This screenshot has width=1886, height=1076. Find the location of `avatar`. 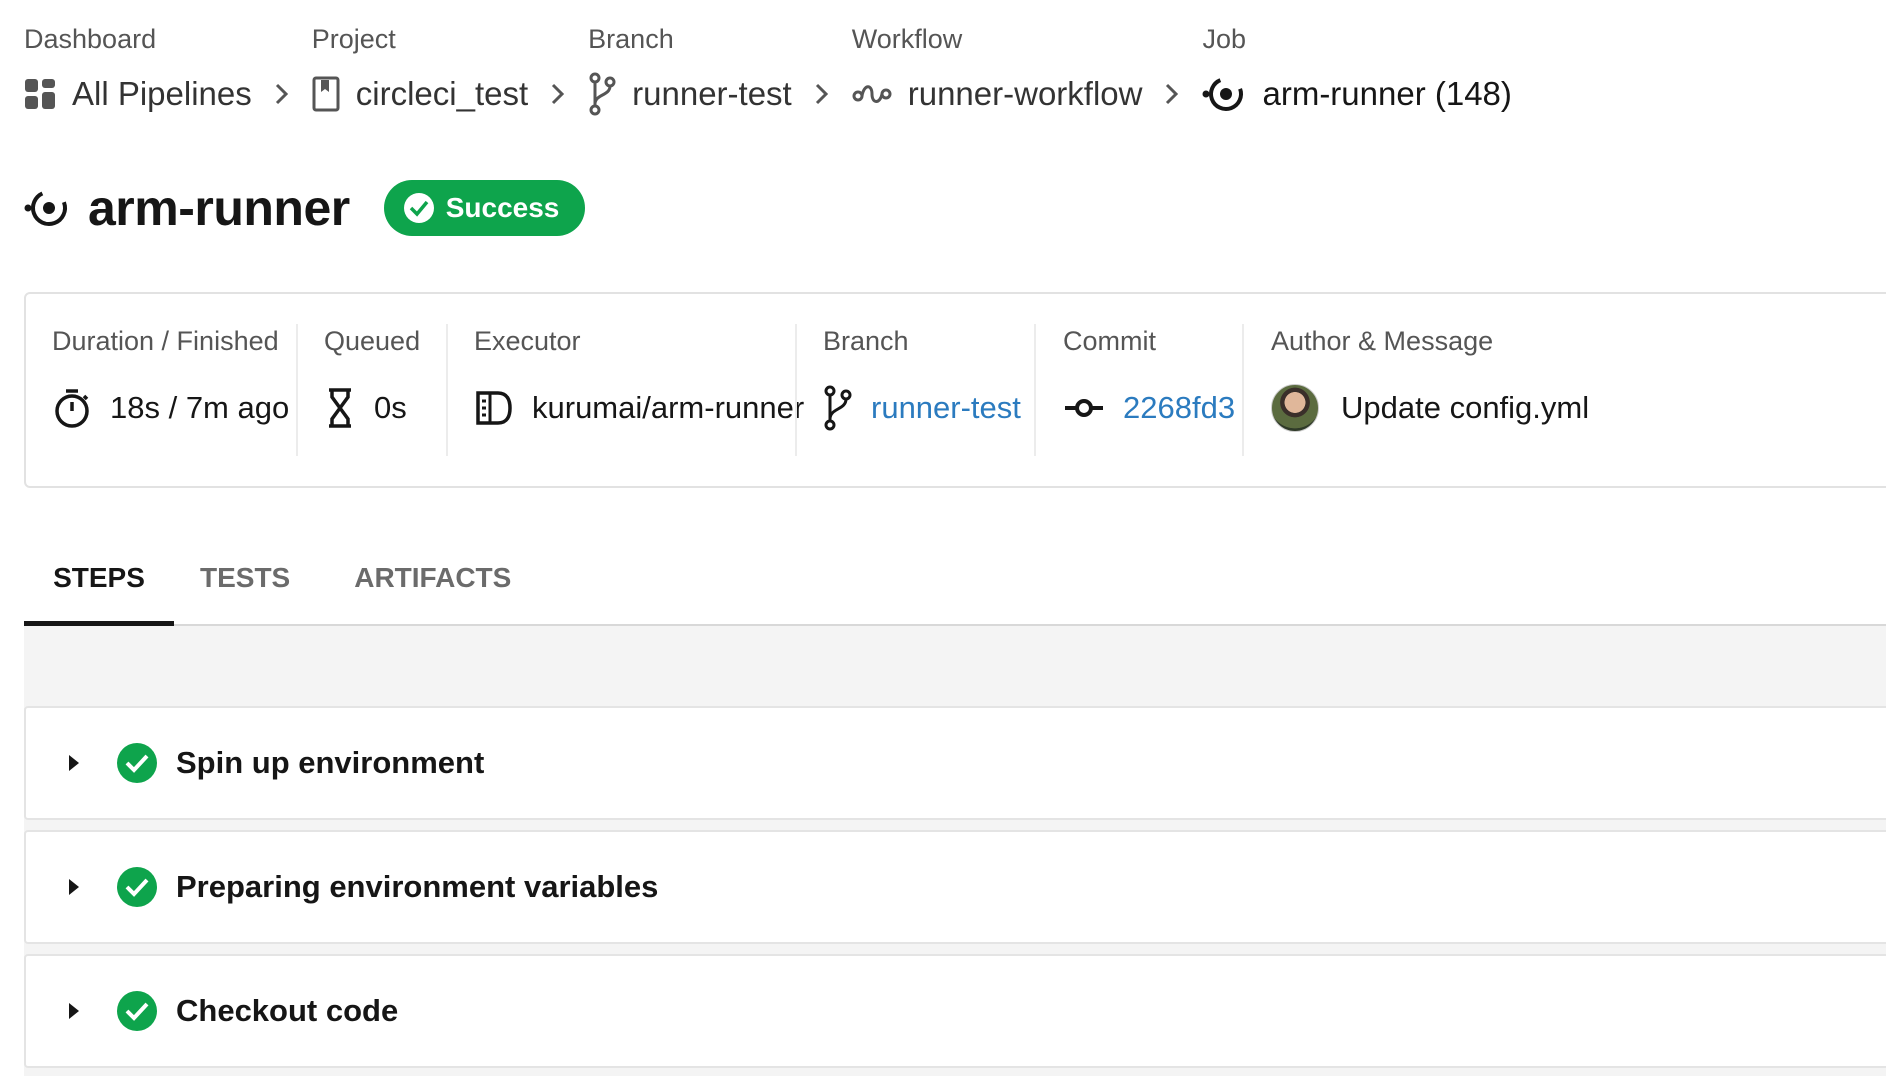

avatar is located at coordinates (1295, 408).